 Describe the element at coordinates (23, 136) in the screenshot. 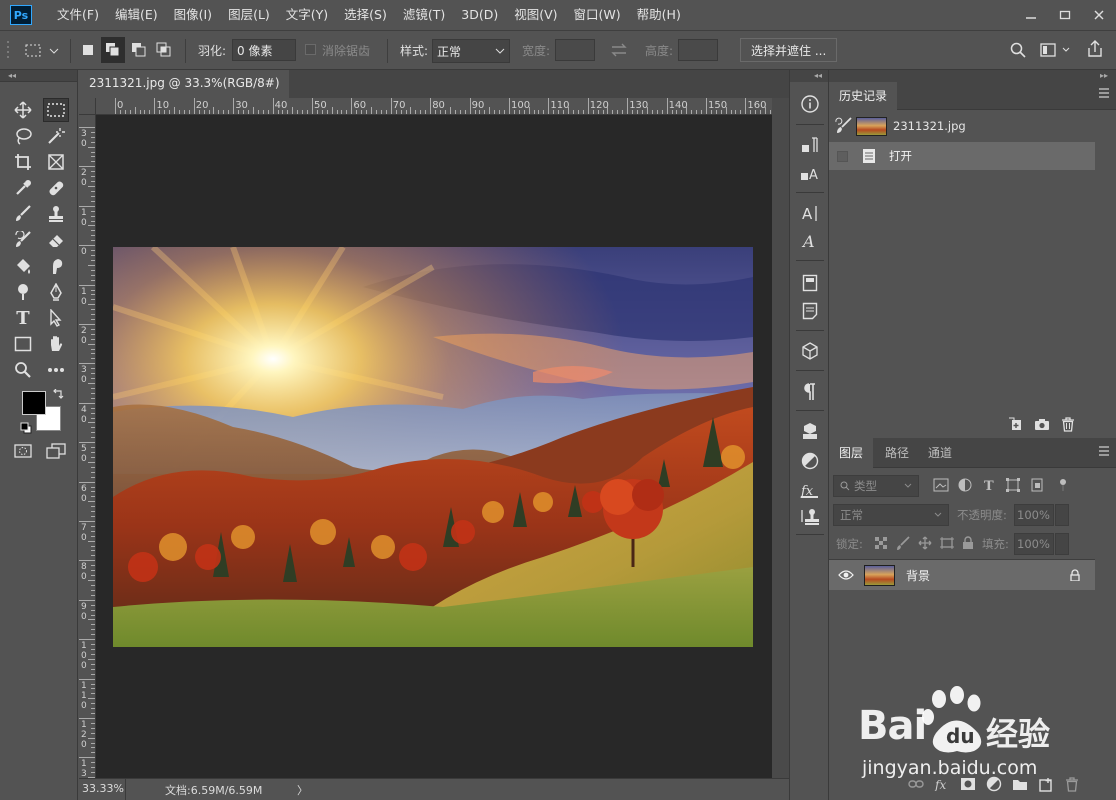

I see `lasso-tool-icon` at that location.